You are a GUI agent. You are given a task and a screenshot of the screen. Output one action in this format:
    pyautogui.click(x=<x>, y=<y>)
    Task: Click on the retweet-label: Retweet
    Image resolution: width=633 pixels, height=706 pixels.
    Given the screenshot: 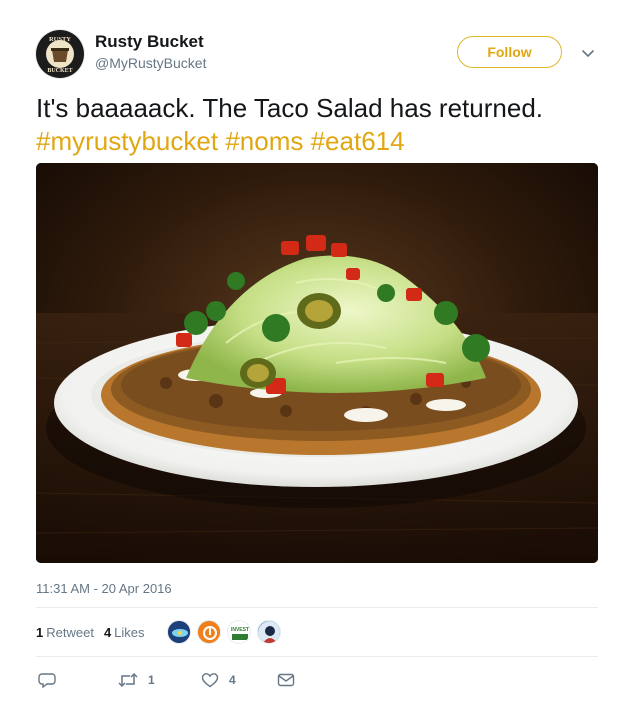 What is the action you would take?
    pyautogui.click(x=70, y=632)
    